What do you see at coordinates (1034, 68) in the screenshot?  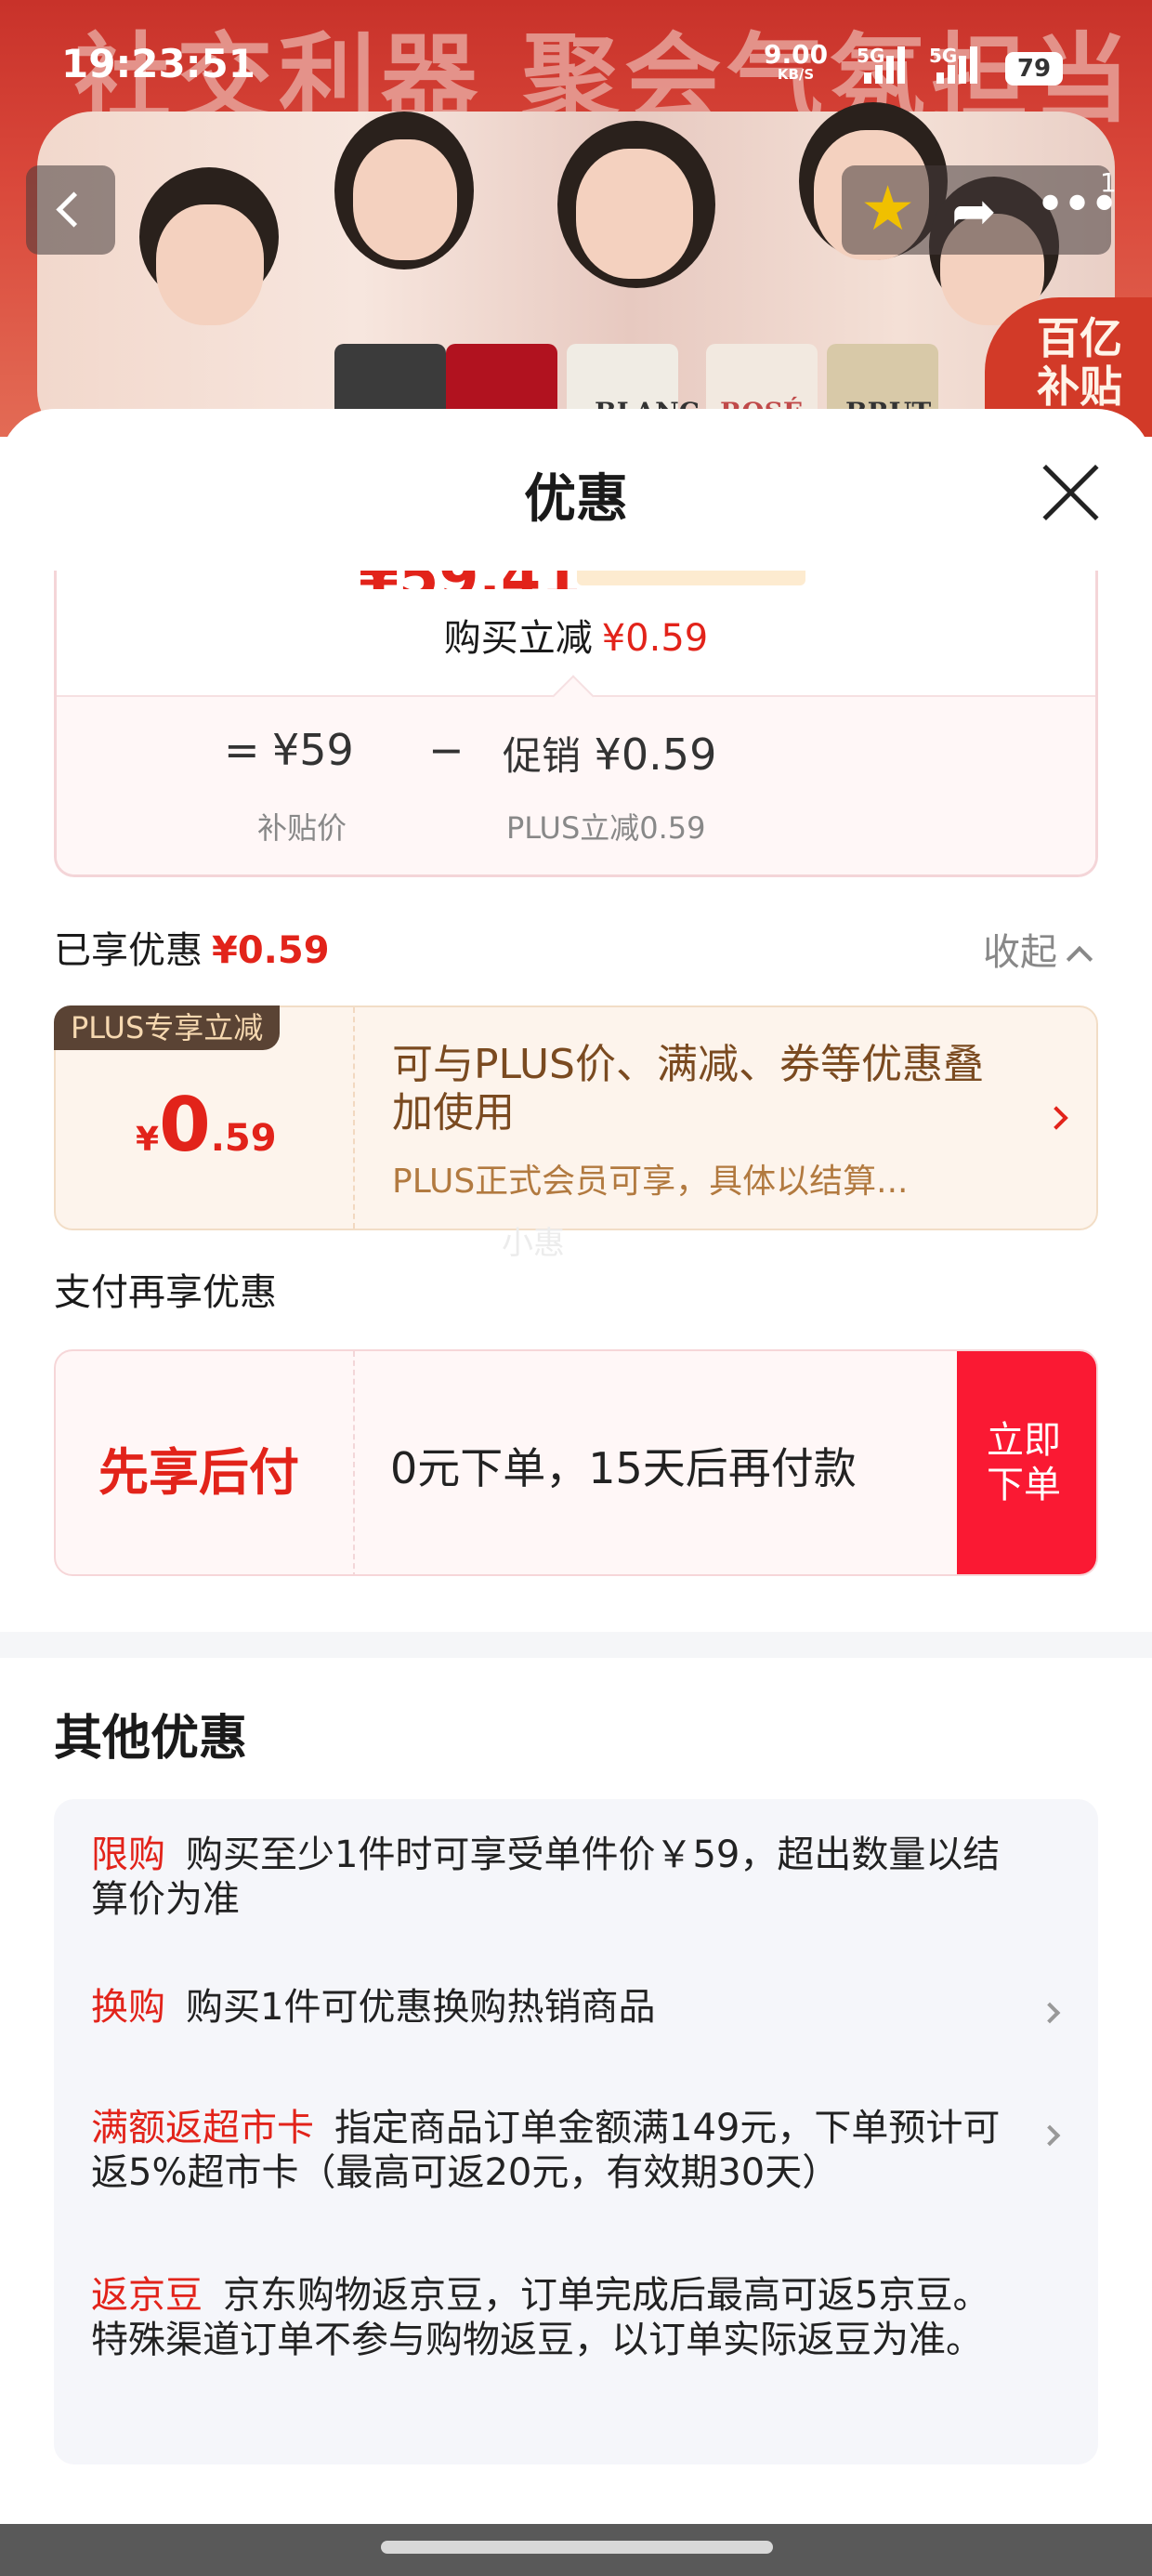 I see `battery-icon: 79` at bounding box center [1034, 68].